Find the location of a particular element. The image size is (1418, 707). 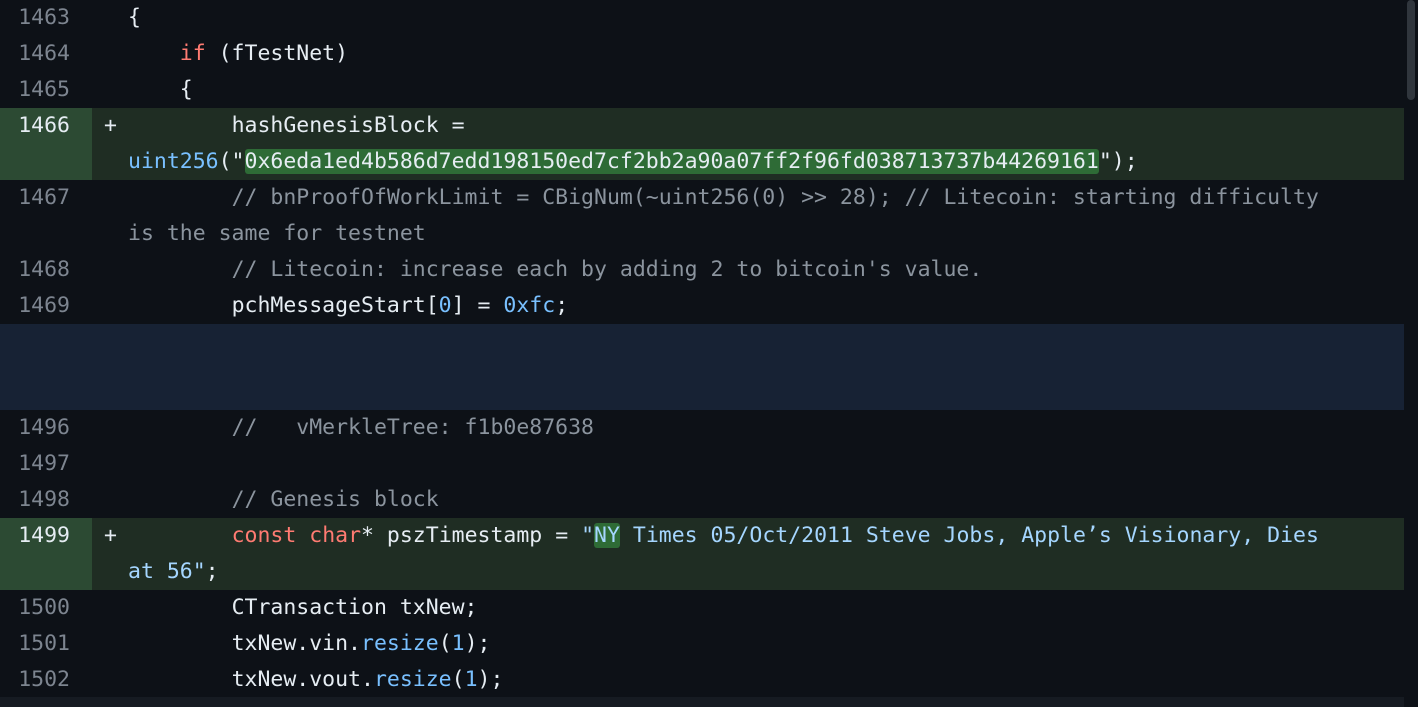

line-number: 1498 is located at coordinates (46, 500).